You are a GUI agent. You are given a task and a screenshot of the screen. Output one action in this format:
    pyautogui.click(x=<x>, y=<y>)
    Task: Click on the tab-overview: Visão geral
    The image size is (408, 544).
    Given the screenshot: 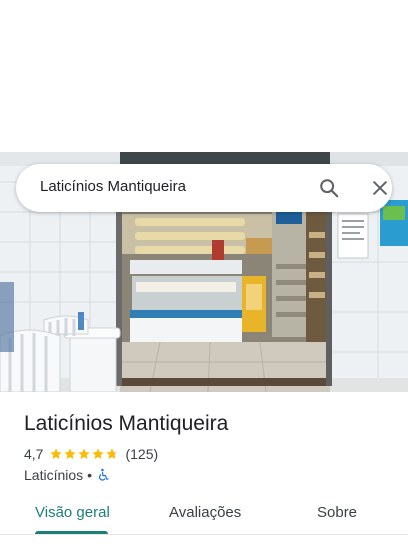 What is the action you would take?
    pyautogui.click(x=72, y=512)
    